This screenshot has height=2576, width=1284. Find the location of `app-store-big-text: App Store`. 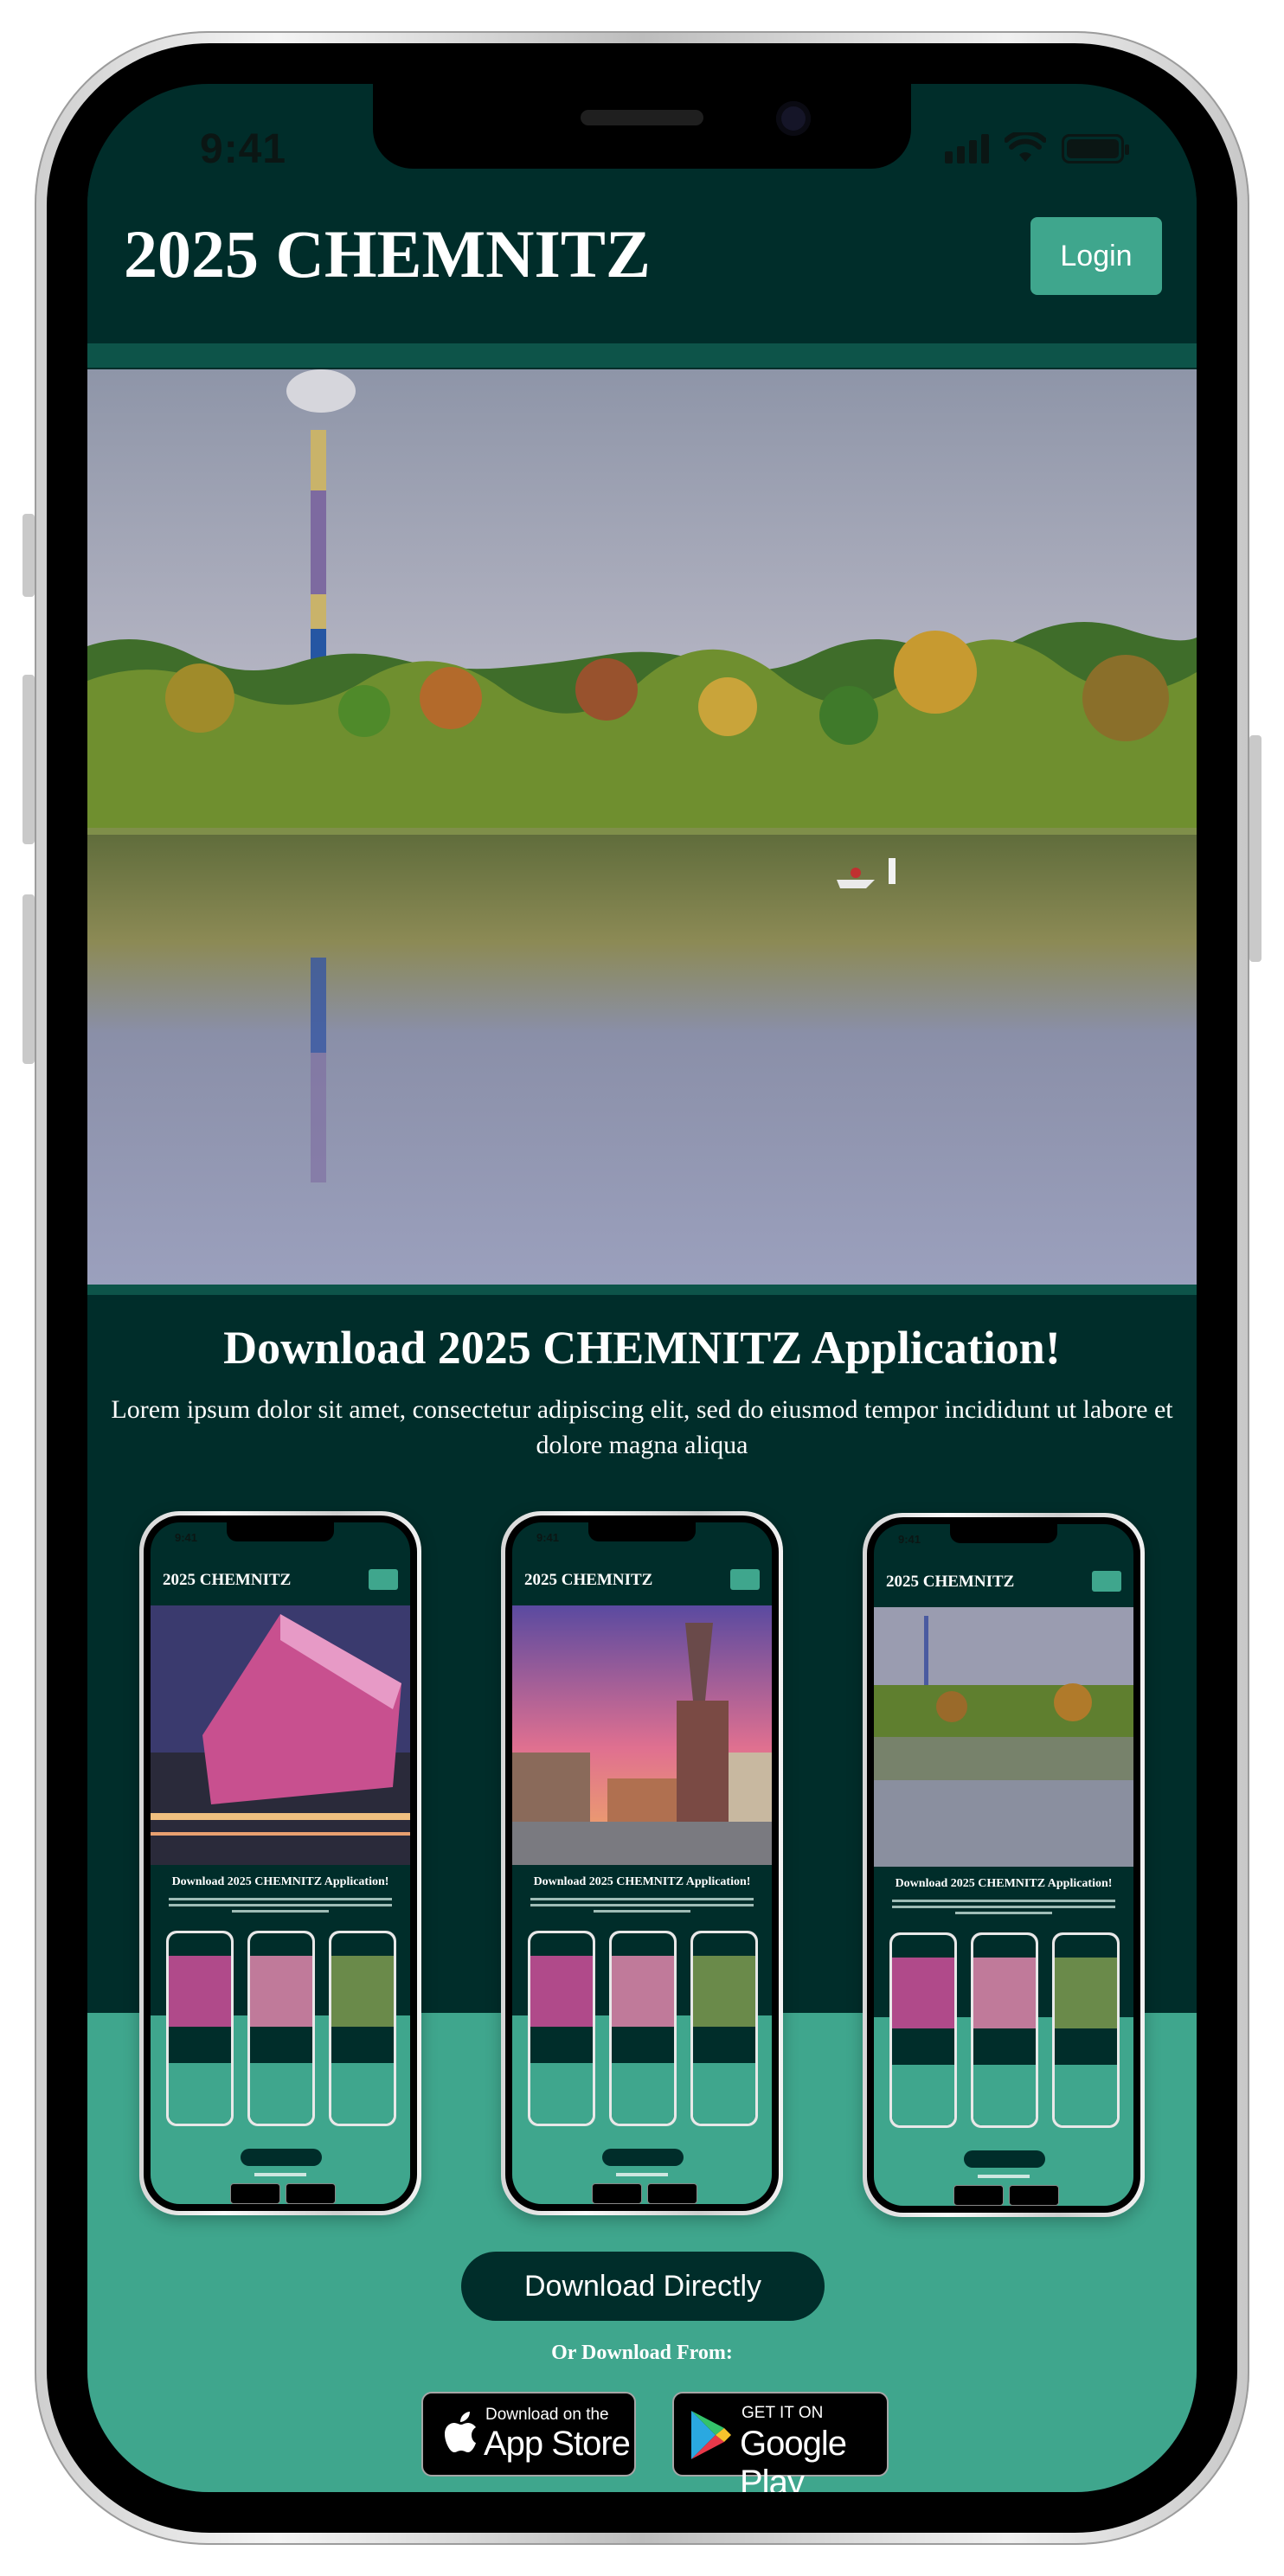

app-store-big-text: App Store is located at coordinates (557, 2444).